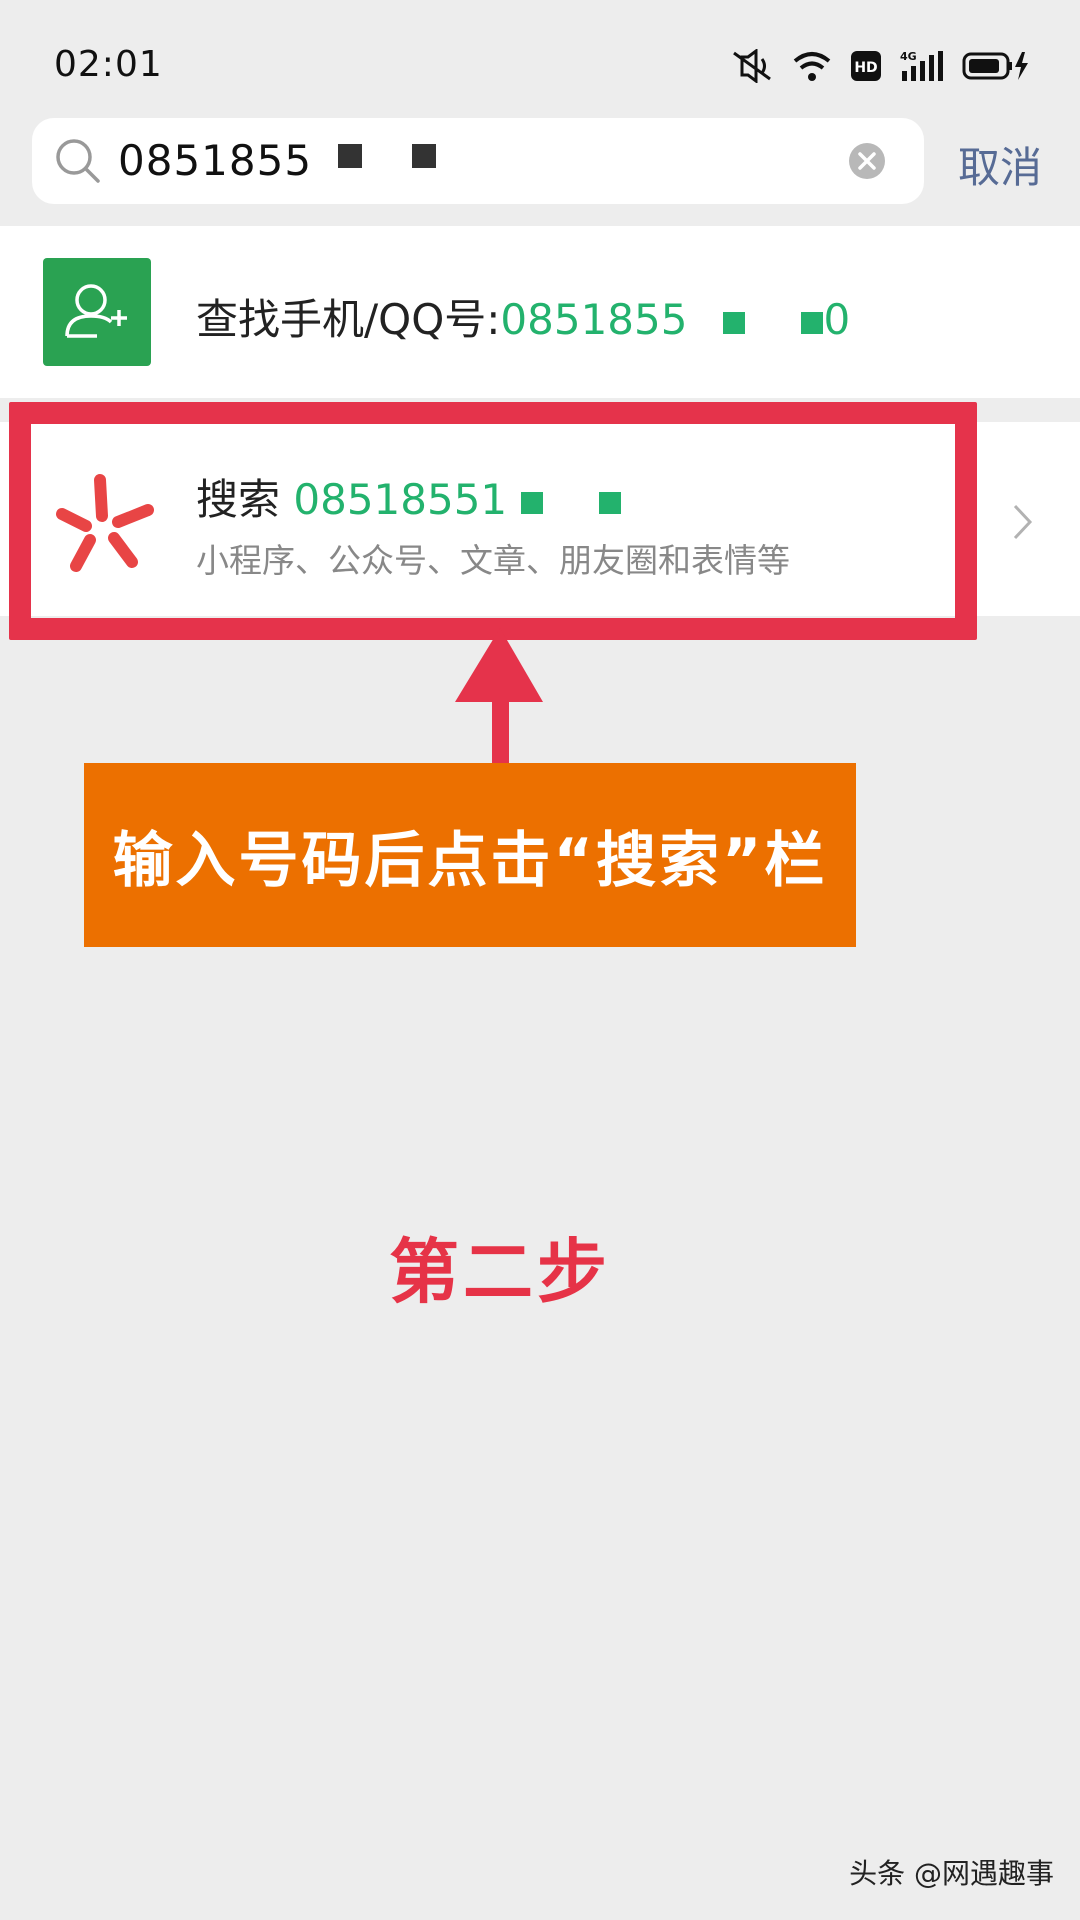 This screenshot has width=1080, height=1920. What do you see at coordinates (594, 319) in the screenshot?
I see `find-contact-number: 0851855` at bounding box center [594, 319].